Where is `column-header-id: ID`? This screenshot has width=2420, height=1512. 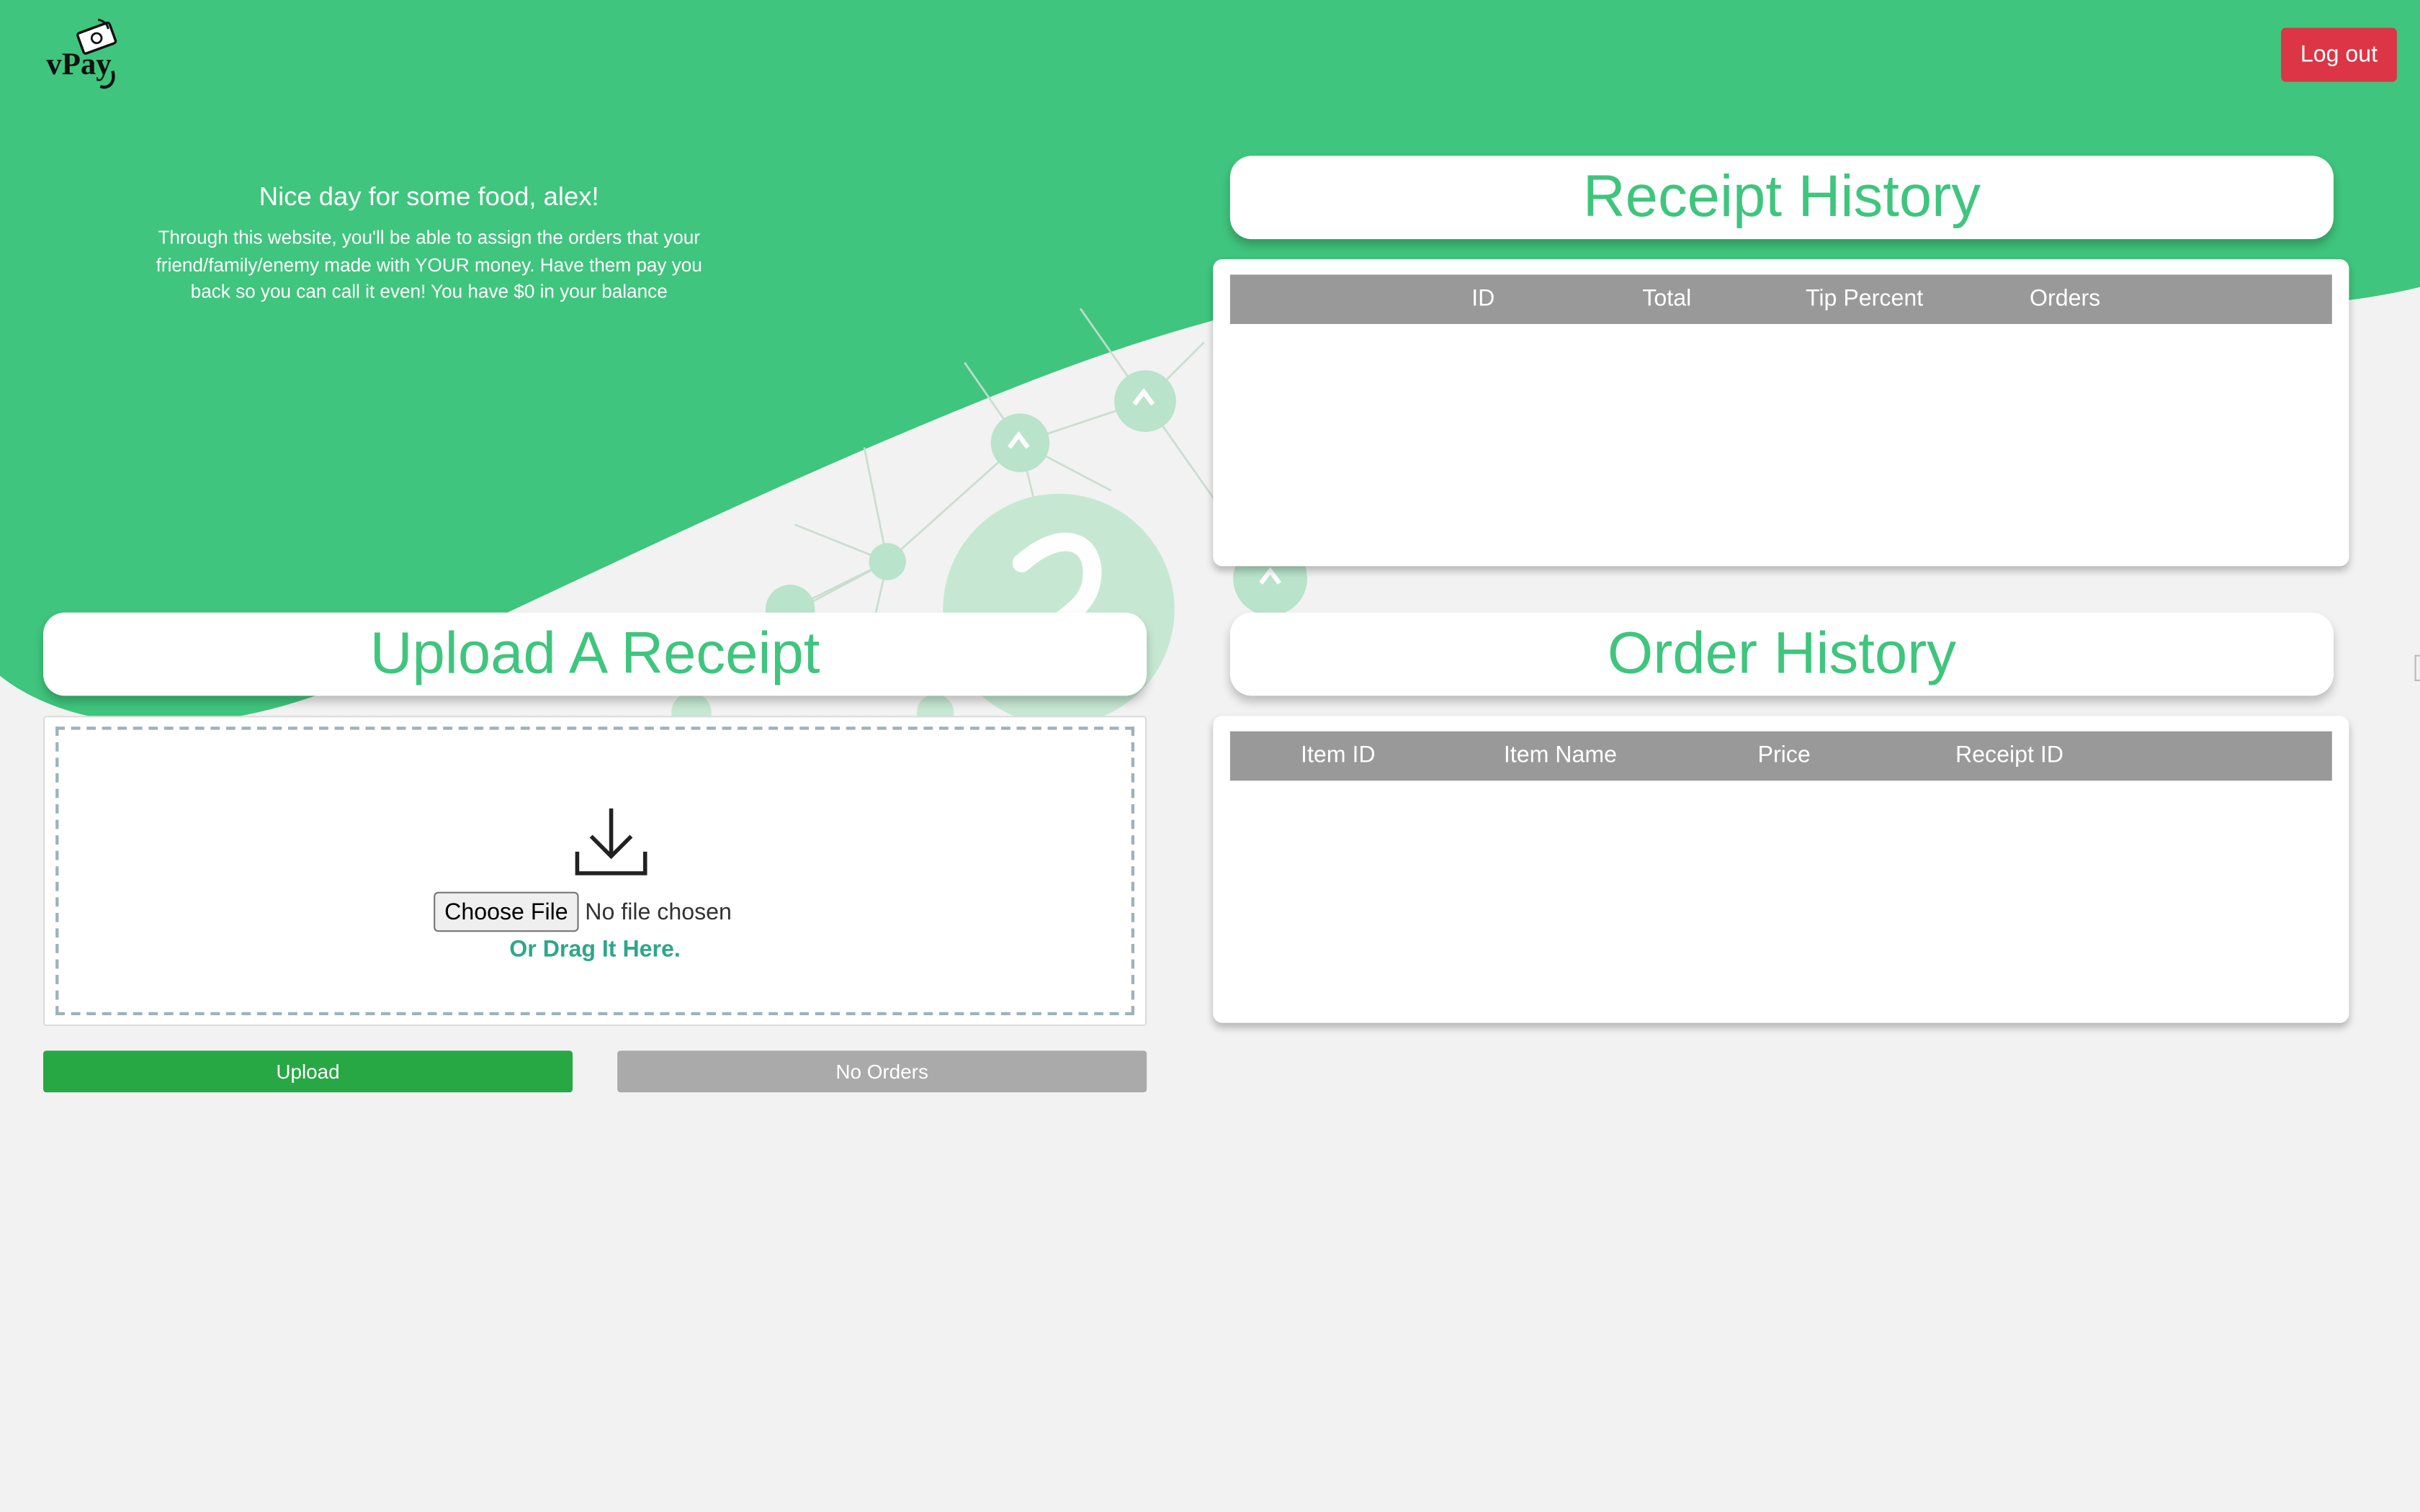 column-header-id: ID is located at coordinates (1483, 299).